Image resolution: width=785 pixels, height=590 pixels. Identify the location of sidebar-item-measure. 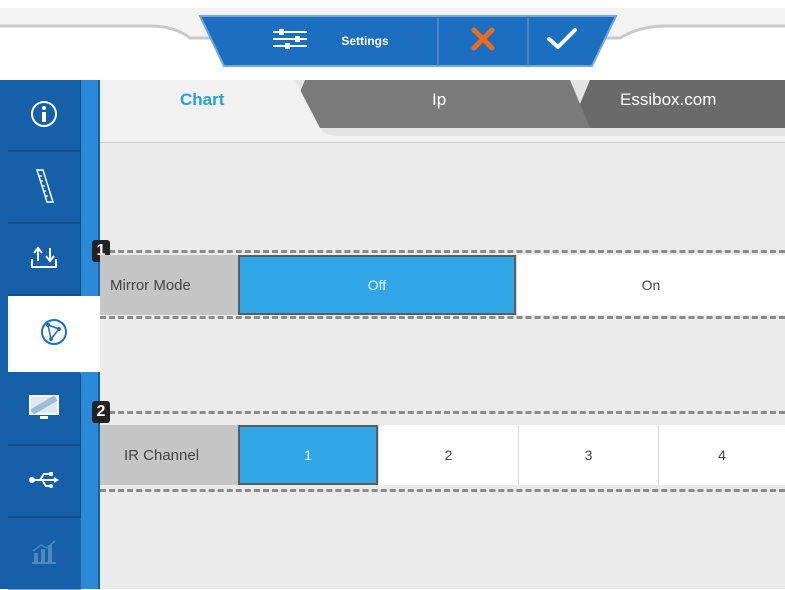
(44, 188).